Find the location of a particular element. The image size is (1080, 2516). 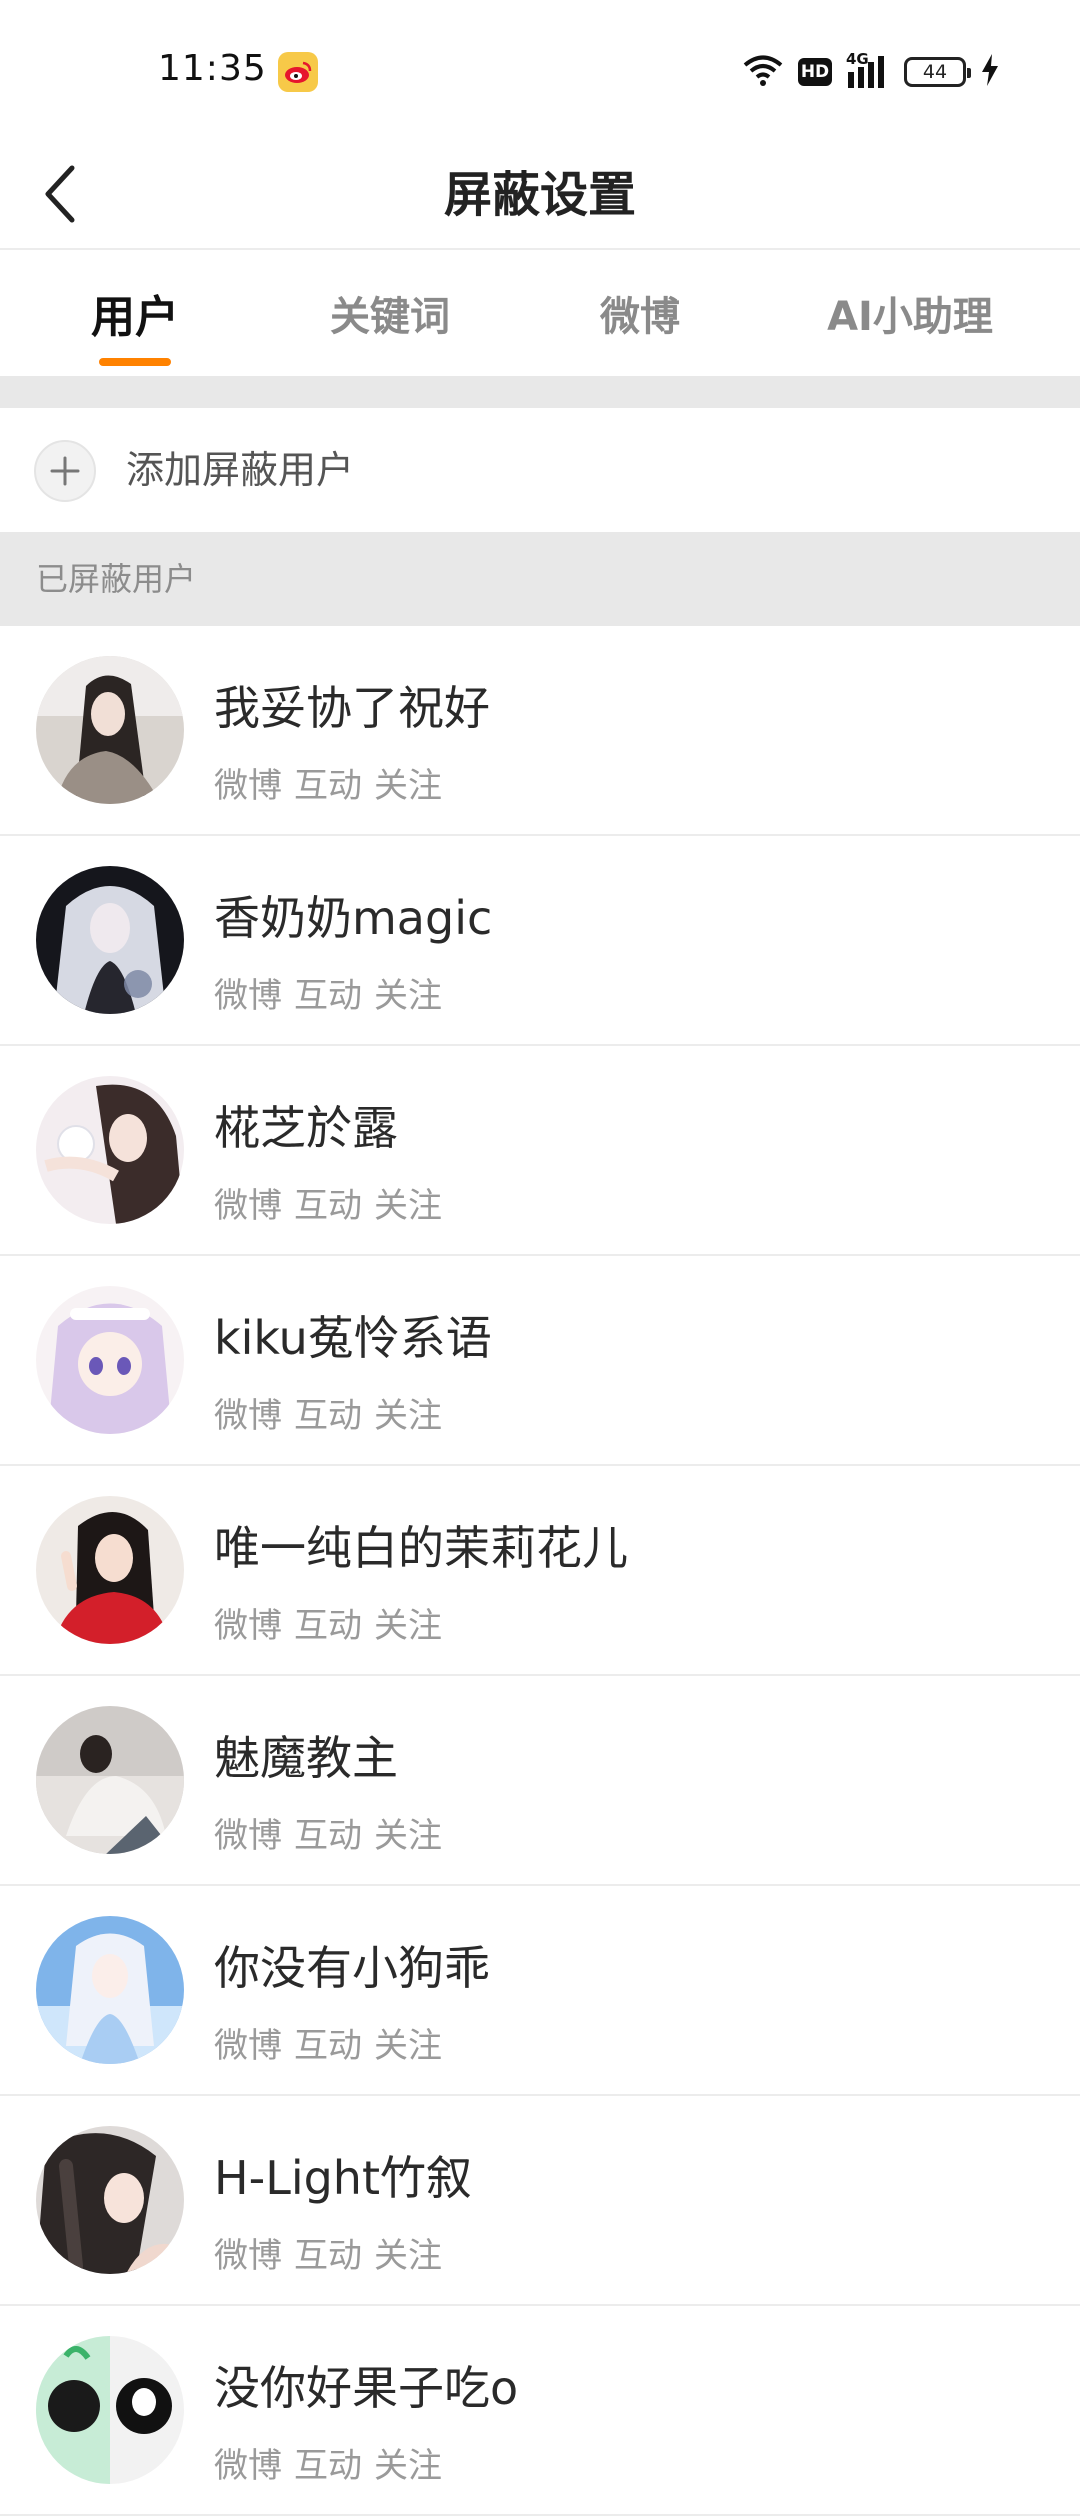

weibo-notification-icon is located at coordinates (298, 72).